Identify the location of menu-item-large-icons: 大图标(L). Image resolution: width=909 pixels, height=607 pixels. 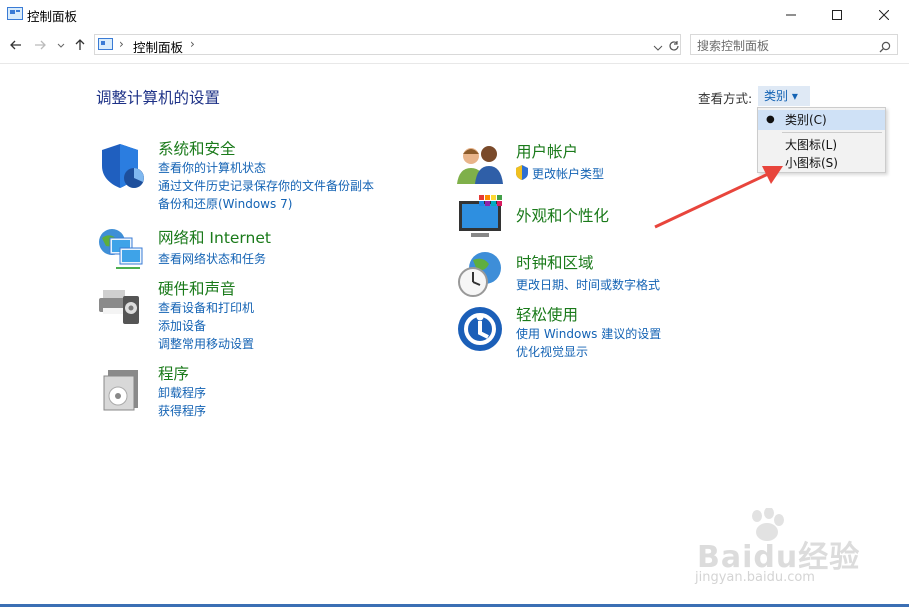
(821, 145).